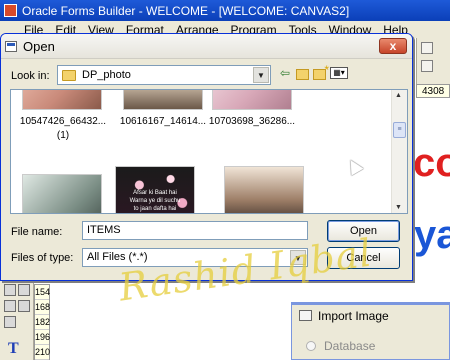 Image resolution: width=450 pixels, height=360 pixels. What do you see at coordinates (339, 73) in the screenshot?
I see `view-menu-icon: ▦▾` at bounding box center [339, 73].